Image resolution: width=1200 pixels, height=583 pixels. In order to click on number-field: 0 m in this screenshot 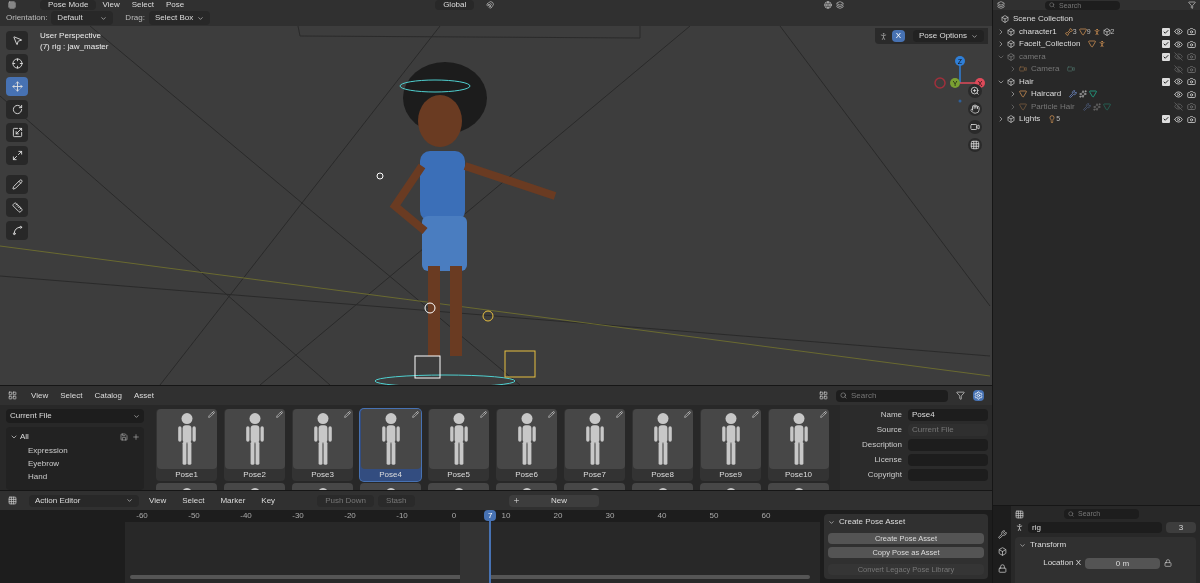, I will do `click(1122, 563)`.